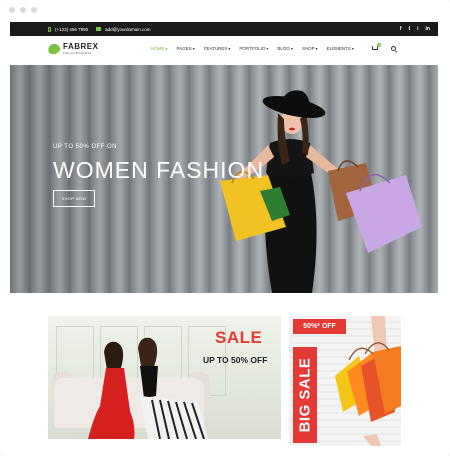 This screenshot has height=456, width=450. Describe the element at coordinates (164, 377) in the screenshot. I see `sale-promo-banner: SALE UP TO 50% OFF` at that location.